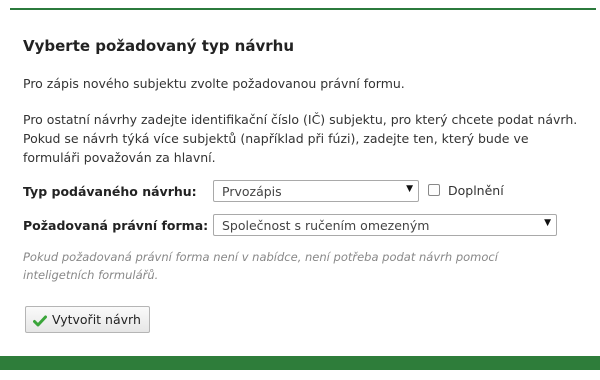 This screenshot has width=600, height=380. Describe the element at coordinates (316, 191) in the screenshot. I see `proposal-type-select: Prvozápis ▼` at that location.